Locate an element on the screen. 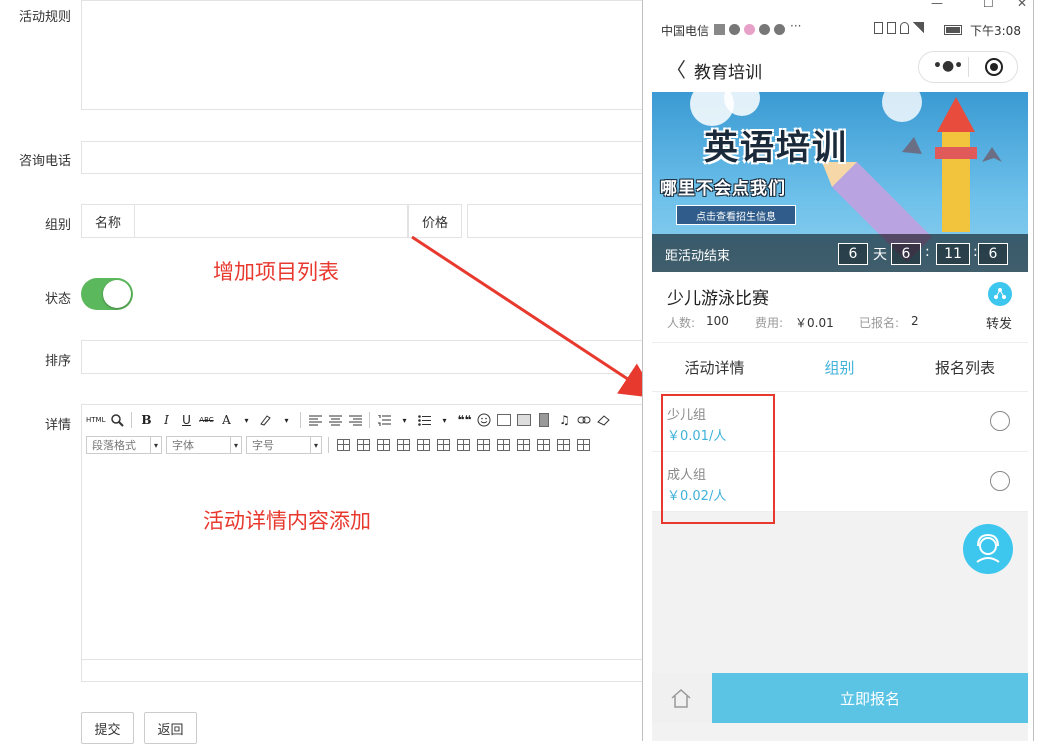 Image resolution: width=1060 pixels, height=744 pixels. tab-bar: 活动详情 组别 报名列表 is located at coordinates (840, 368).